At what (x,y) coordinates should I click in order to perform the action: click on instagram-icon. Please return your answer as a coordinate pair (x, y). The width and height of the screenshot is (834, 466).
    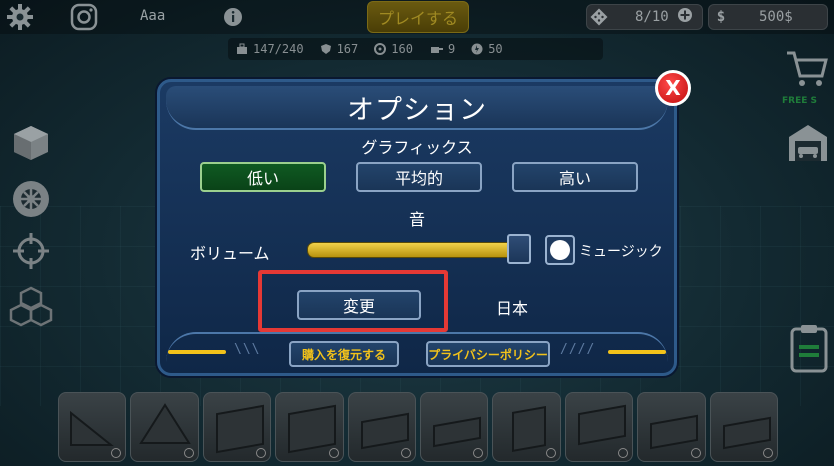
    Looking at the image, I should click on (84, 17).